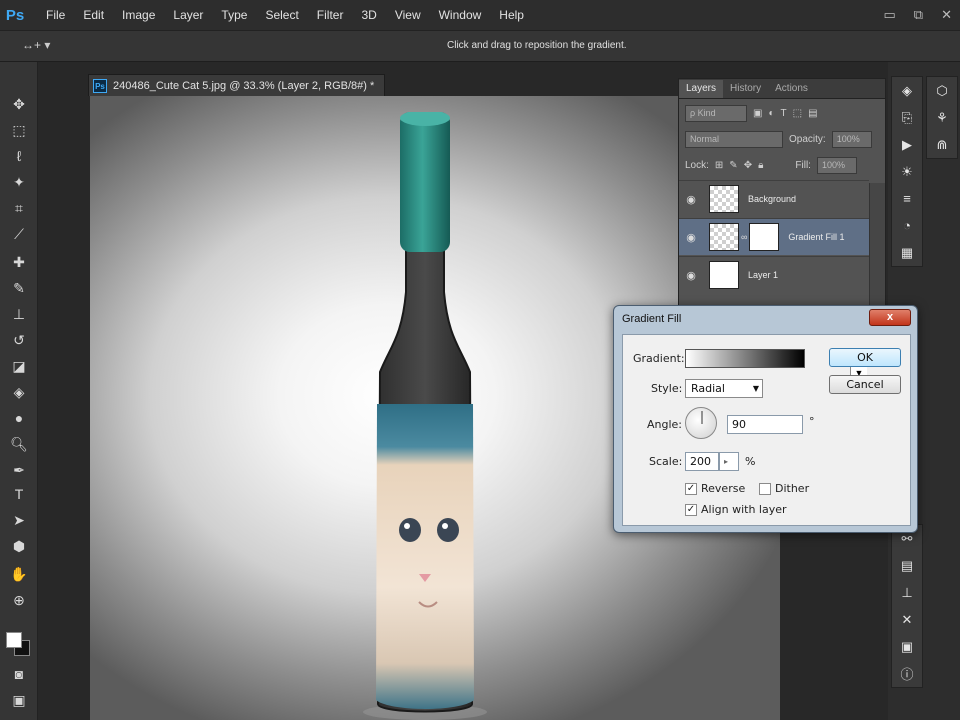 Image resolution: width=960 pixels, height=720 pixels. Describe the element at coordinates (188, 15) in the screenshot. I see `menu-layer: Layer` at that location.